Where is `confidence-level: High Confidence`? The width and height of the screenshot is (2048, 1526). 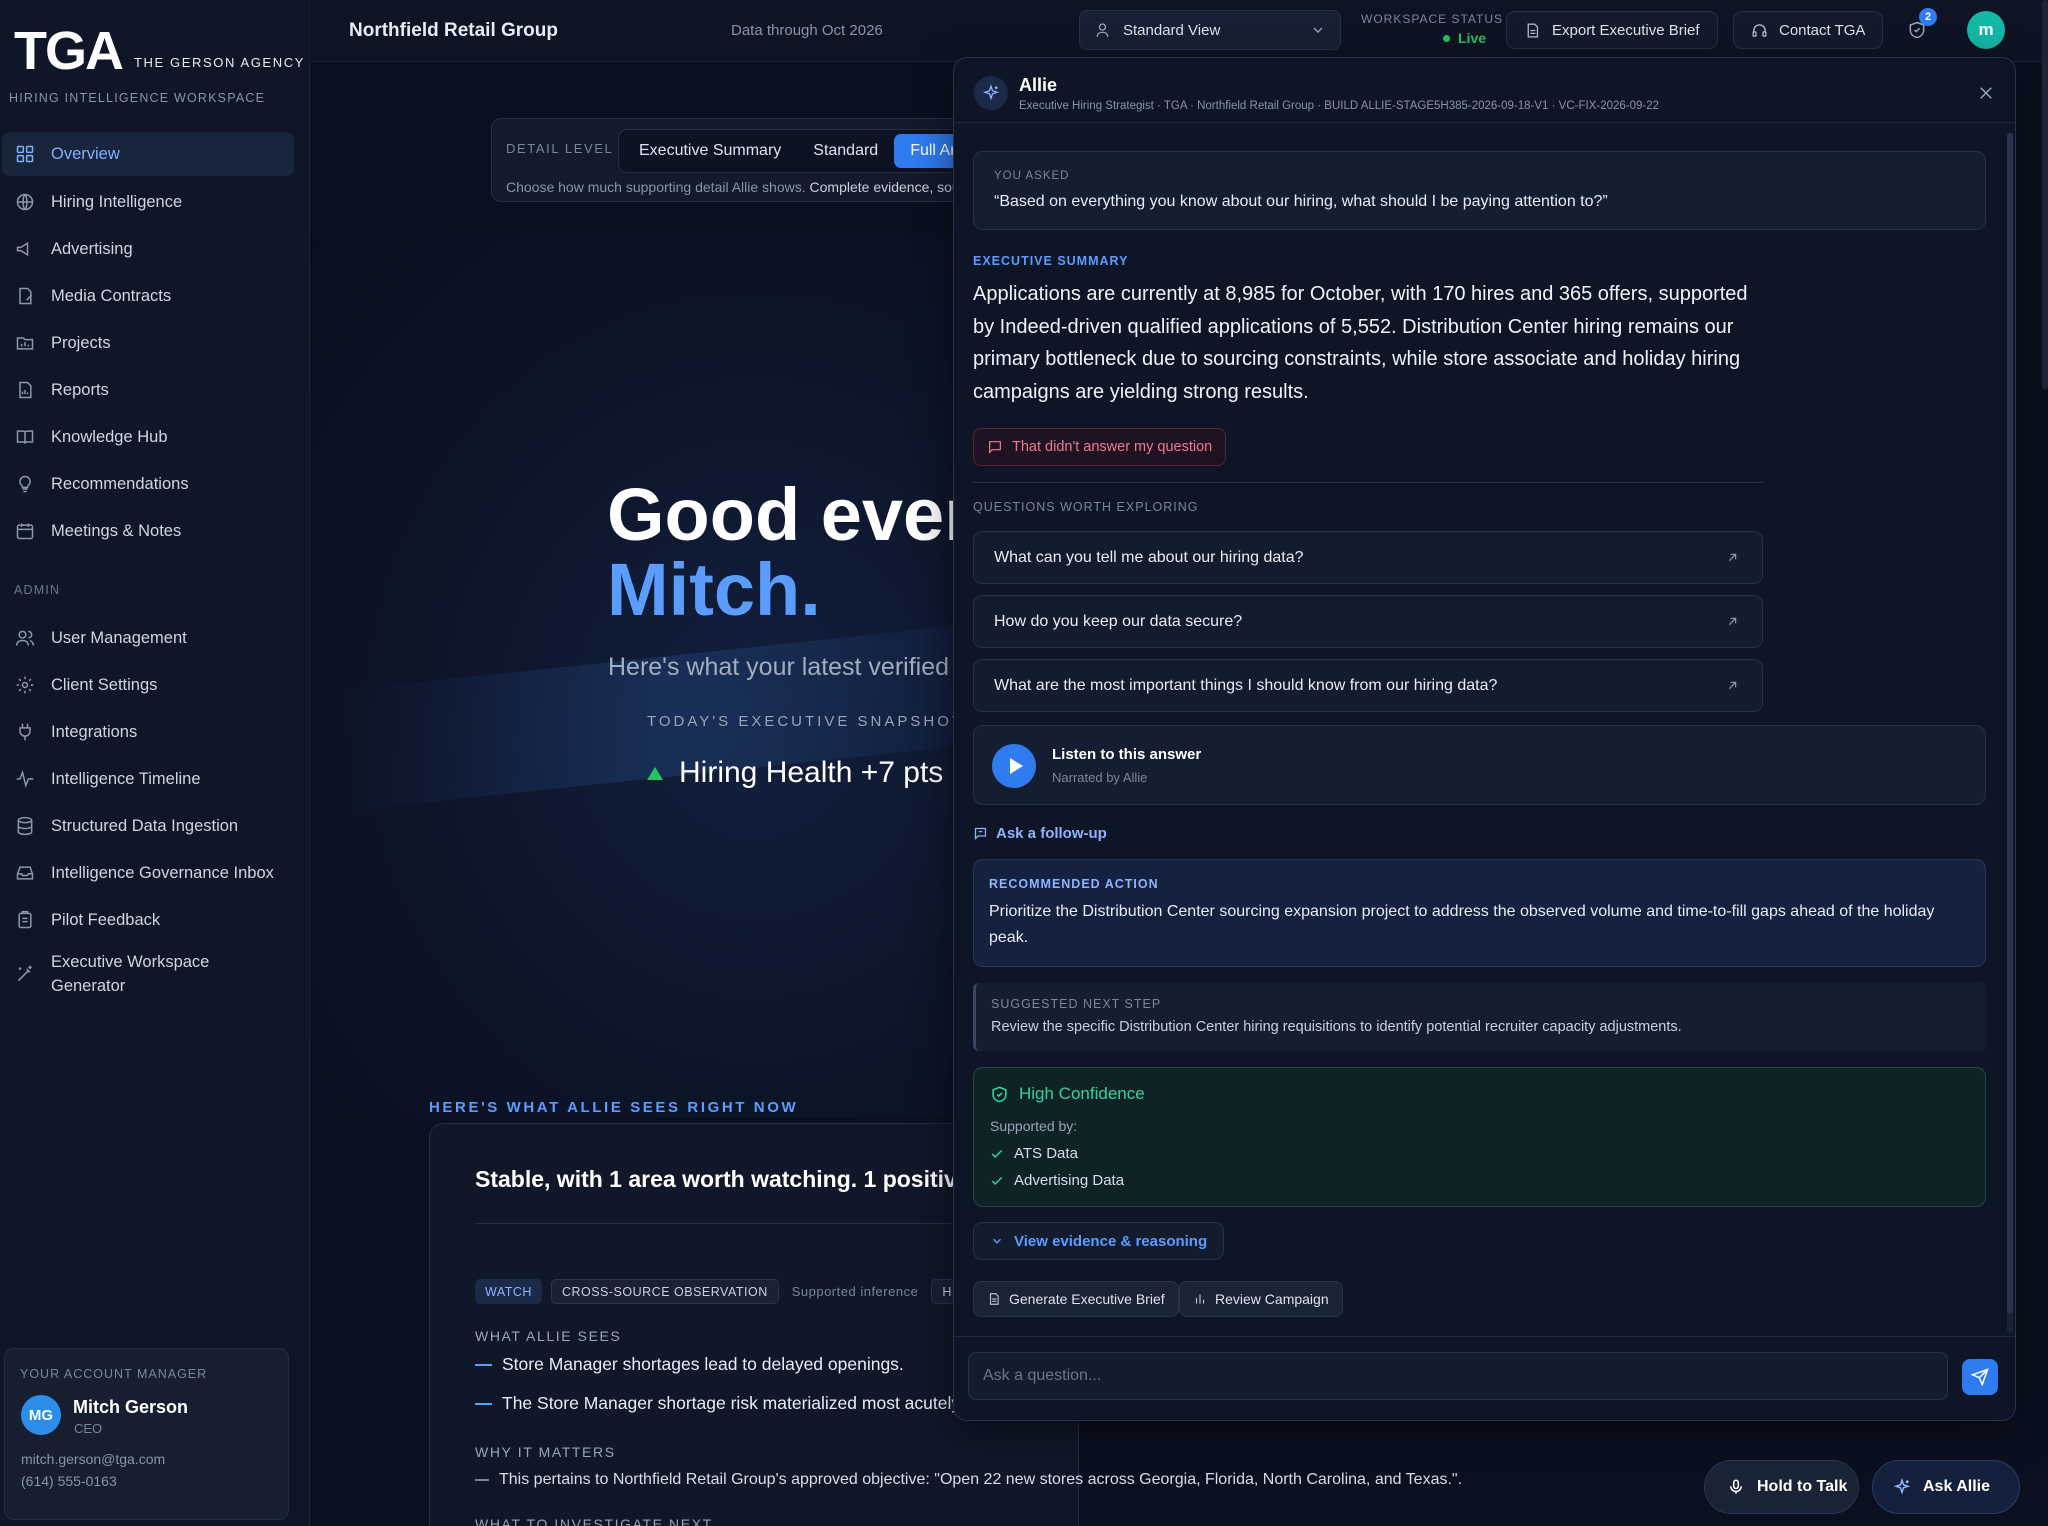
confidence-level: High Confidence is located at coordinates (1082, 1093).